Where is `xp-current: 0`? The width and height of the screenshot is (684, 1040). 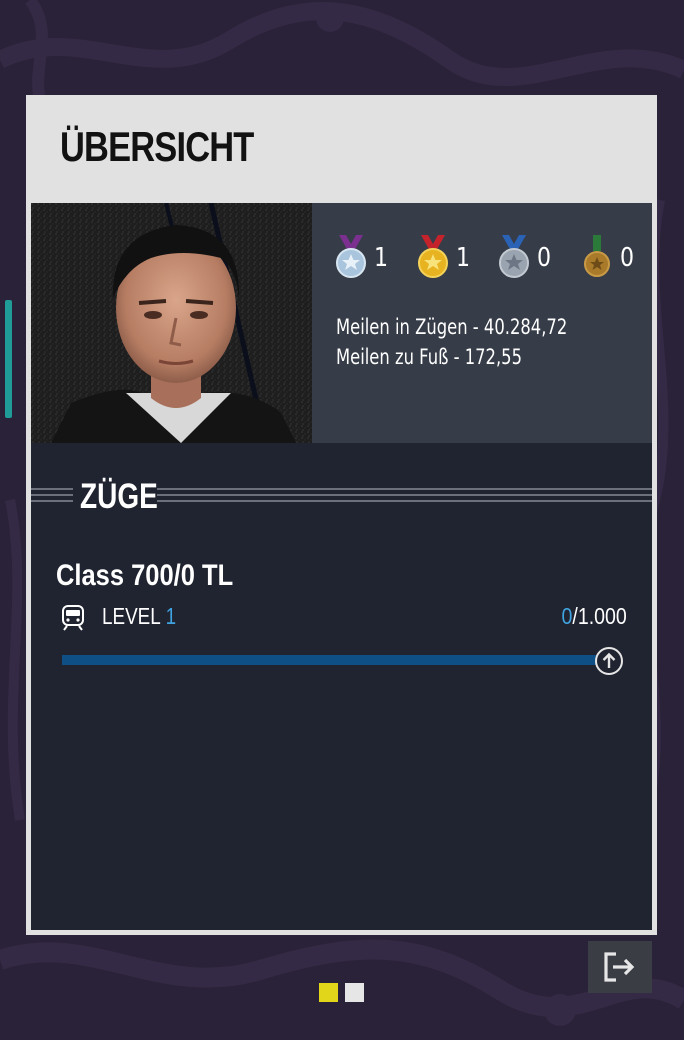
xp-current: 0 is located at coordinates (567, 616).